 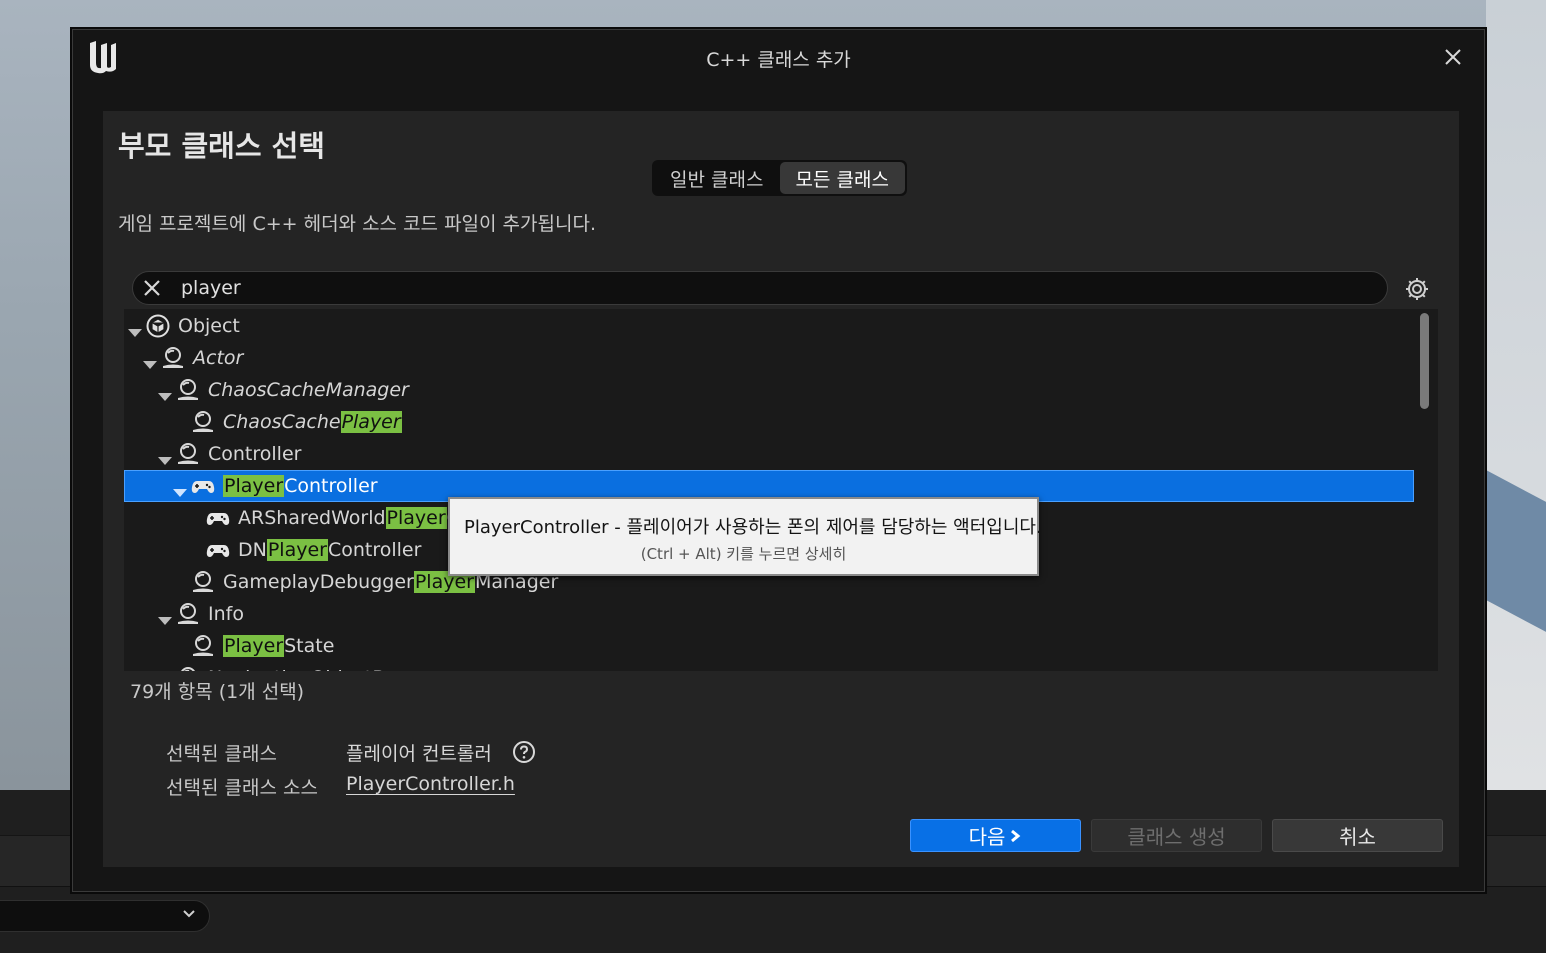 I want to click on item-count: 79개 항목 (1개 선택), so click(x=217, y=692).